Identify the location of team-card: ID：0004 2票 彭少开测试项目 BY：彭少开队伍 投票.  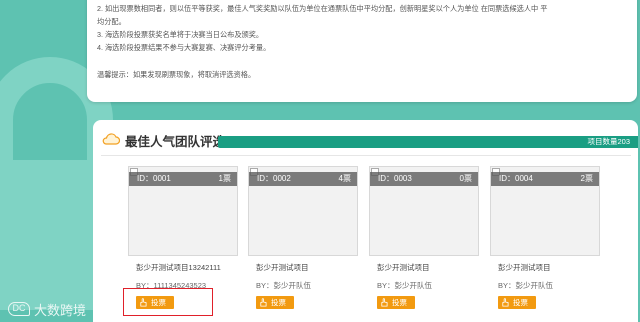
(545, 244).